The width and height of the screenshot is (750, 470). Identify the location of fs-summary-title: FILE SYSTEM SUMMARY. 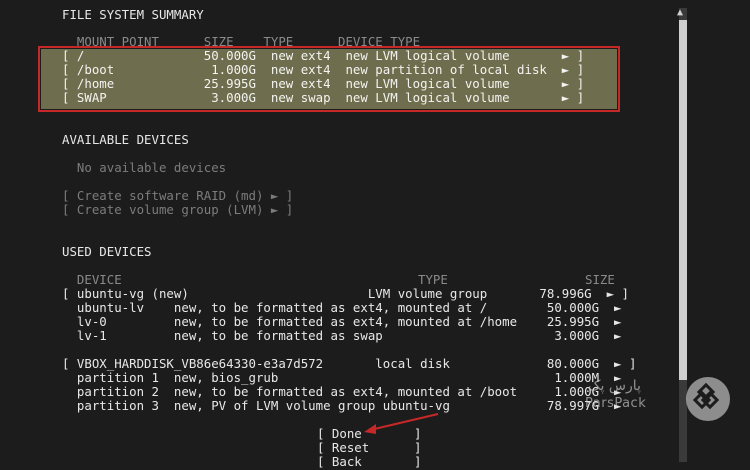
(133, 14).